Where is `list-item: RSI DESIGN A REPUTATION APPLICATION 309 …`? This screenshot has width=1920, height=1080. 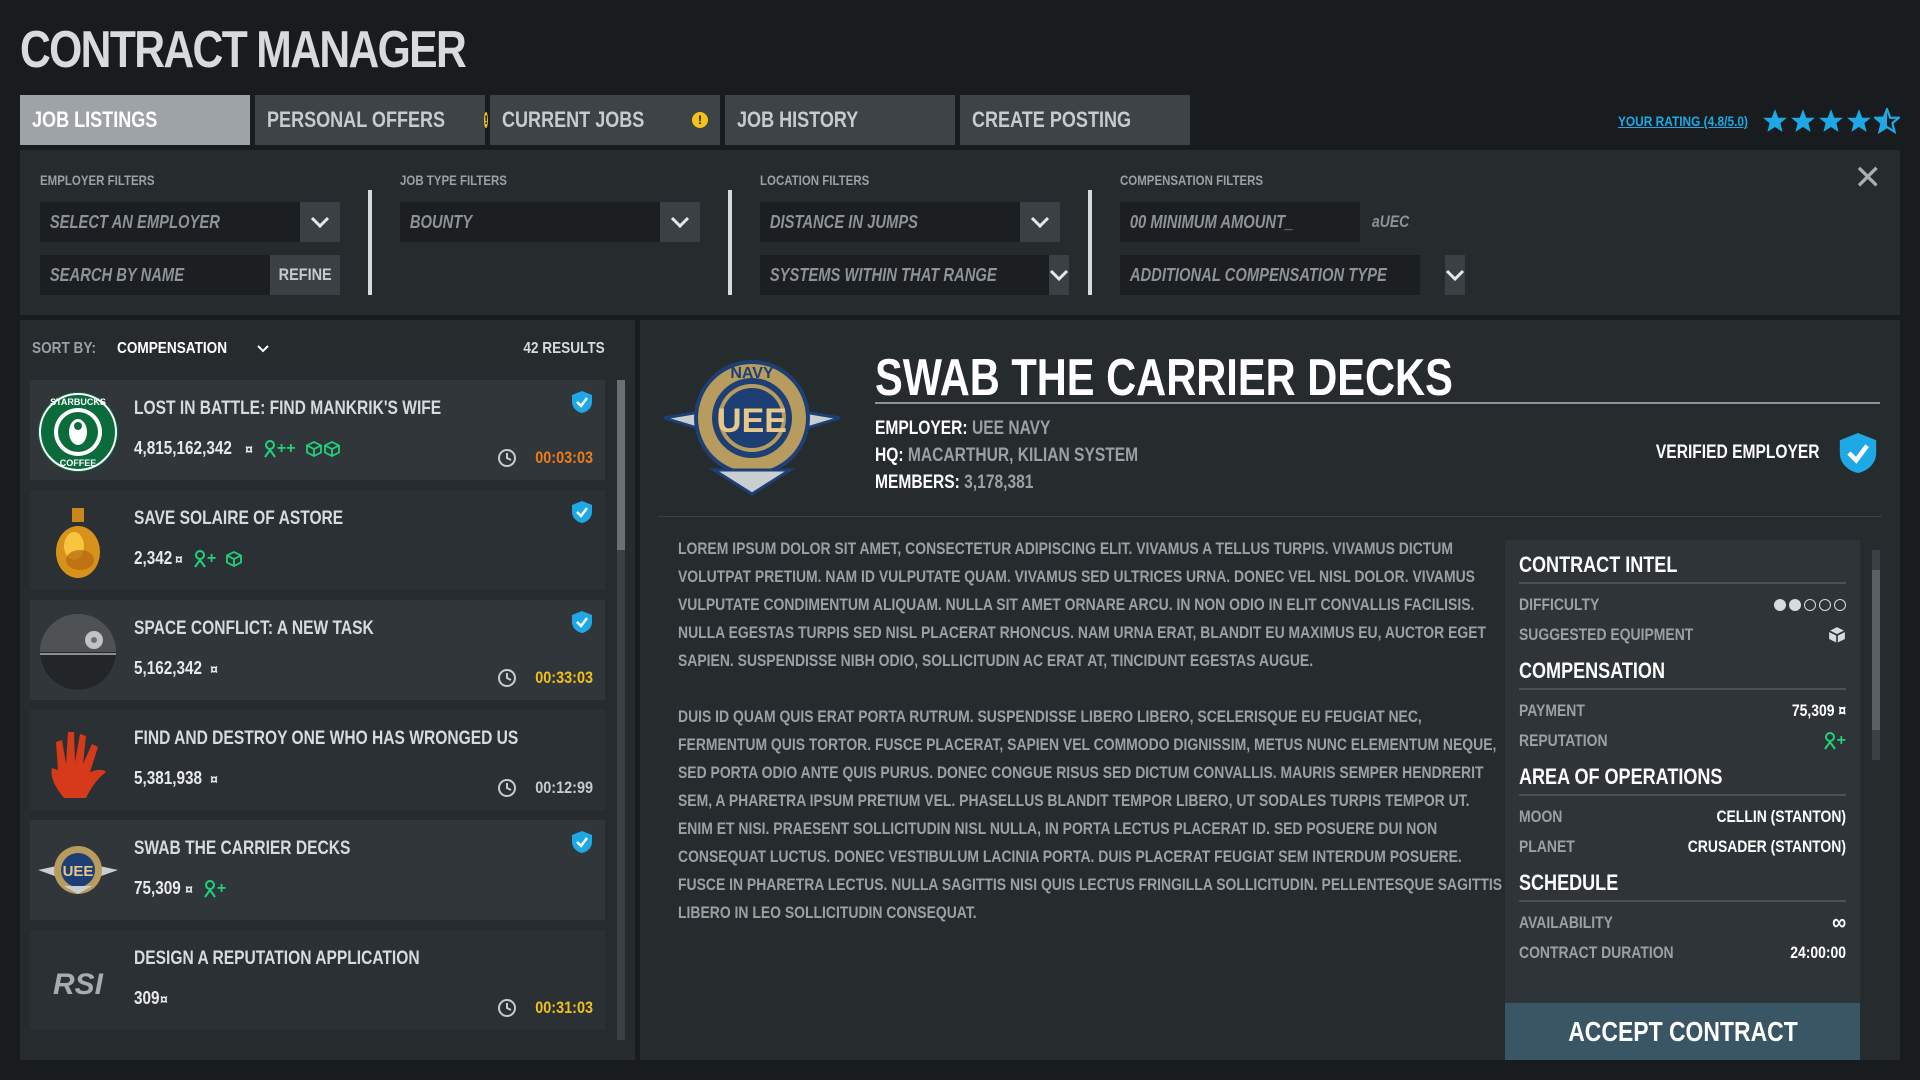 list-item: RSI DESIGN A REPUTATION APPLICATION 309 … is located at coordinates (317, 980).